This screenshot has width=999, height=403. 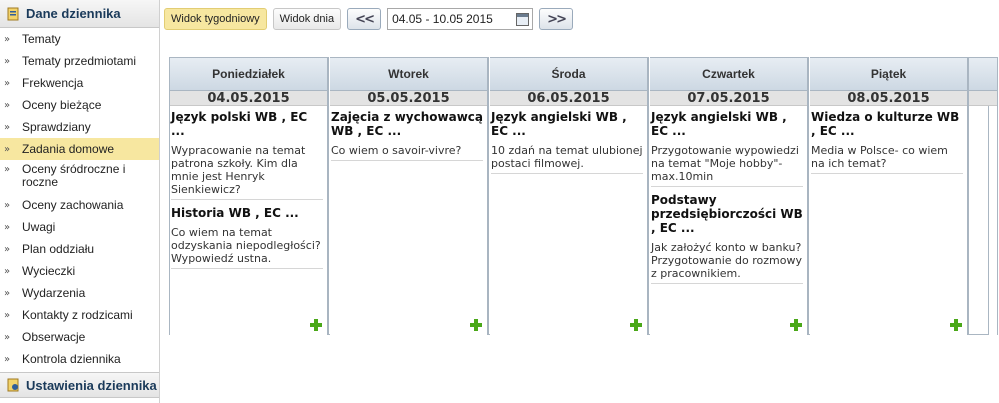 I want to click on sidebar-item-label: Zadania domowe, so click(x=68, y=148).